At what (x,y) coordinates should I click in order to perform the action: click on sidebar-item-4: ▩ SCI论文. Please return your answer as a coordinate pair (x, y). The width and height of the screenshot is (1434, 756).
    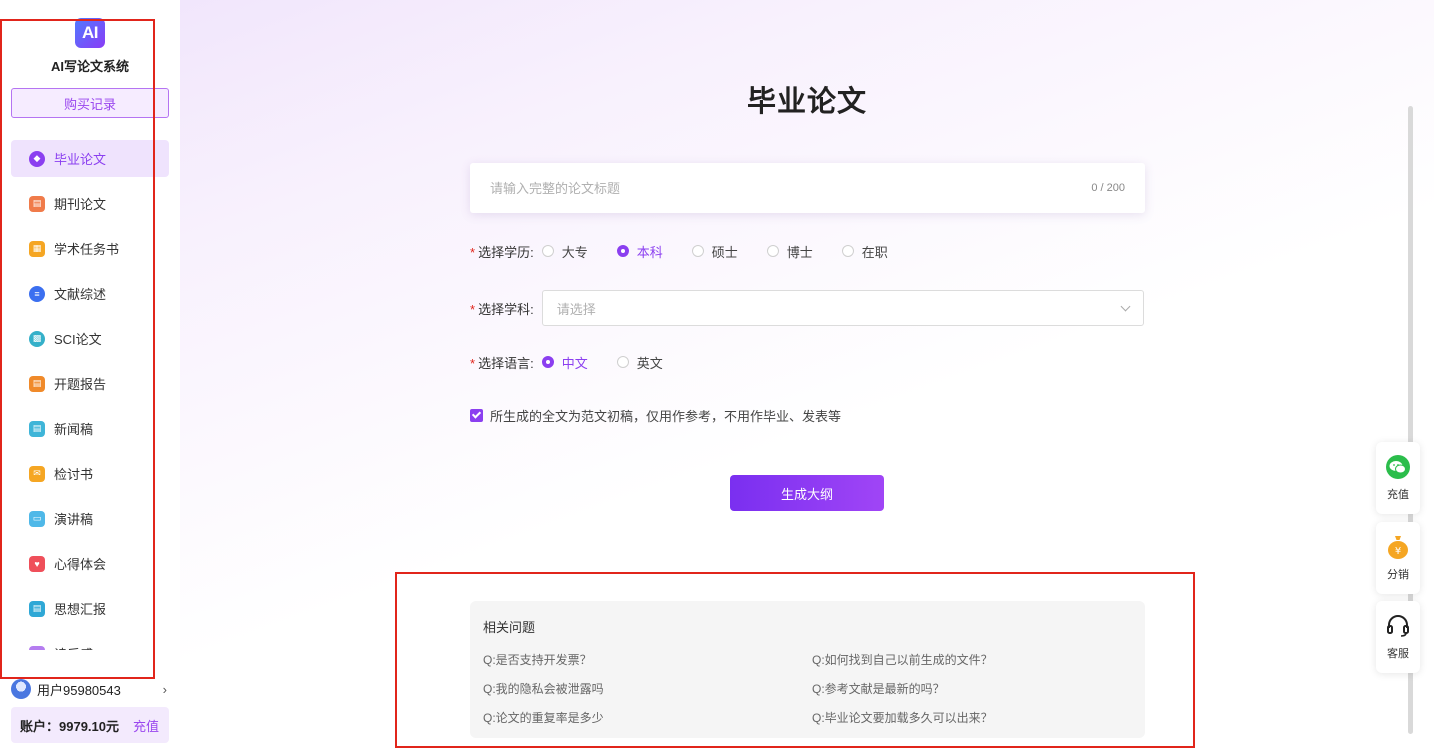
    Looking at the image, I should click on (90, 338).